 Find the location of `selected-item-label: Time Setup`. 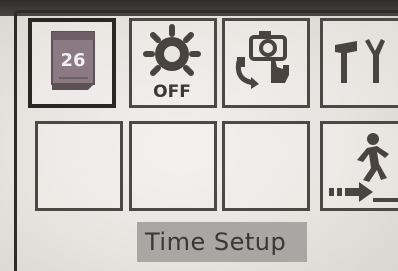

selected-item-label: Time Setup is located at coordinates (222, 242).